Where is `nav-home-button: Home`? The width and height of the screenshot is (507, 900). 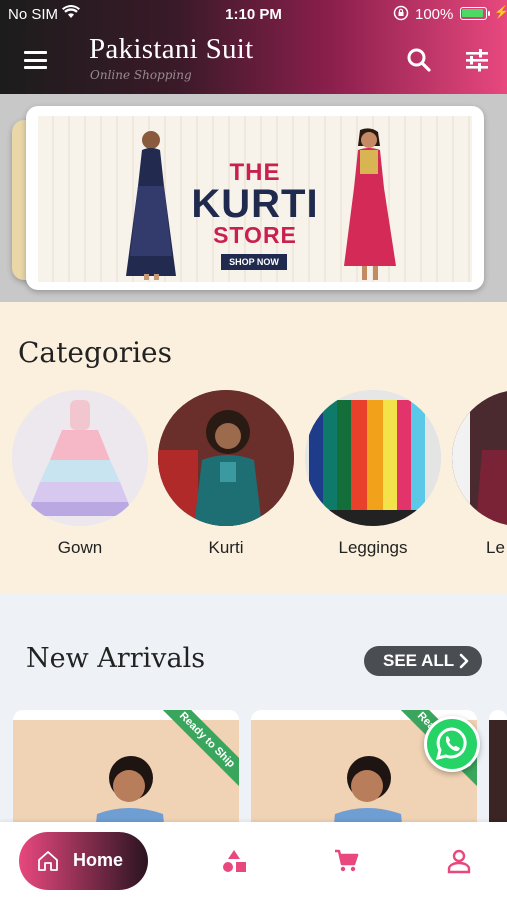 nav-home-button: Home is located at coordinates (83, 861).